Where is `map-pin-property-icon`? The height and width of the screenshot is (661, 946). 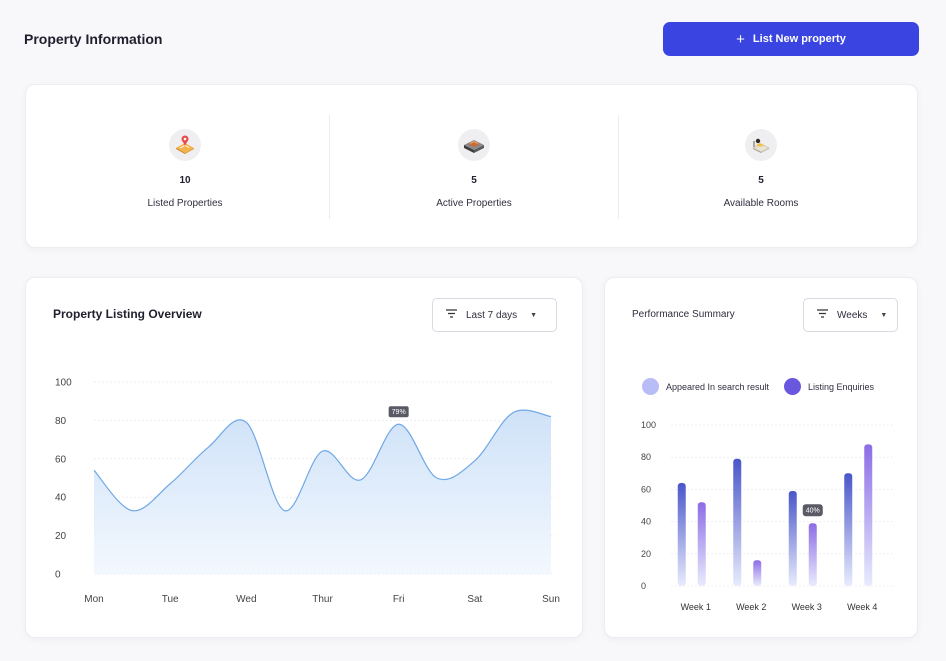
map-pin-property-icon is located at coordinates (185, 145).